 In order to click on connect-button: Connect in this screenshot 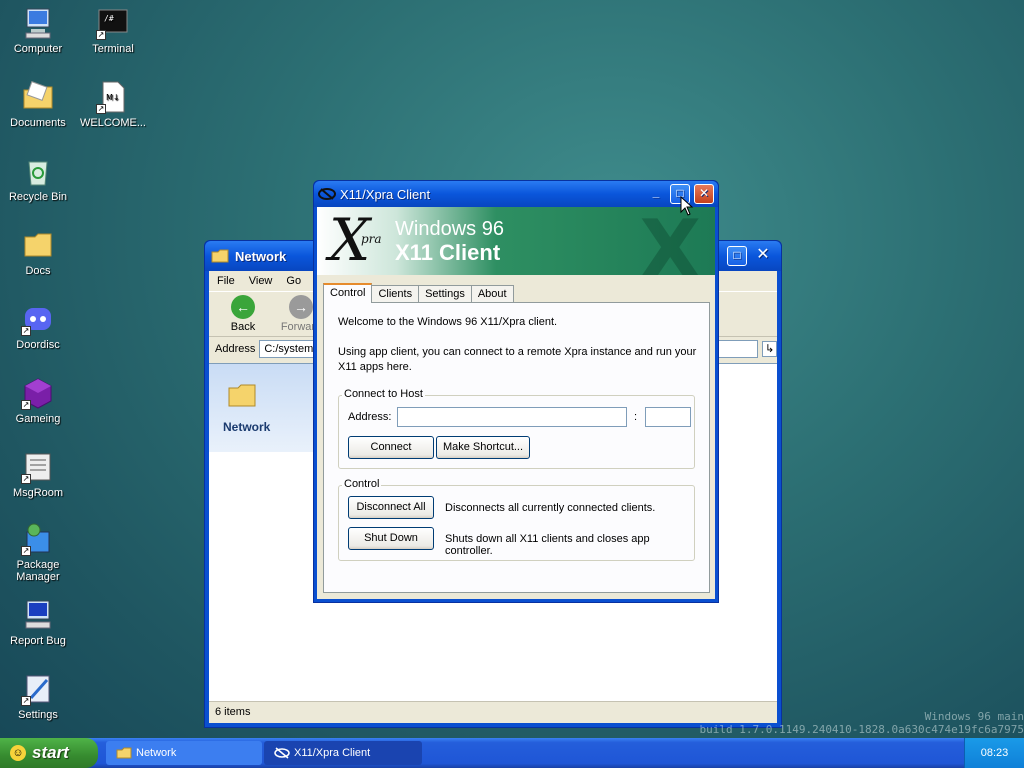, I will do `click(391, 447)`.